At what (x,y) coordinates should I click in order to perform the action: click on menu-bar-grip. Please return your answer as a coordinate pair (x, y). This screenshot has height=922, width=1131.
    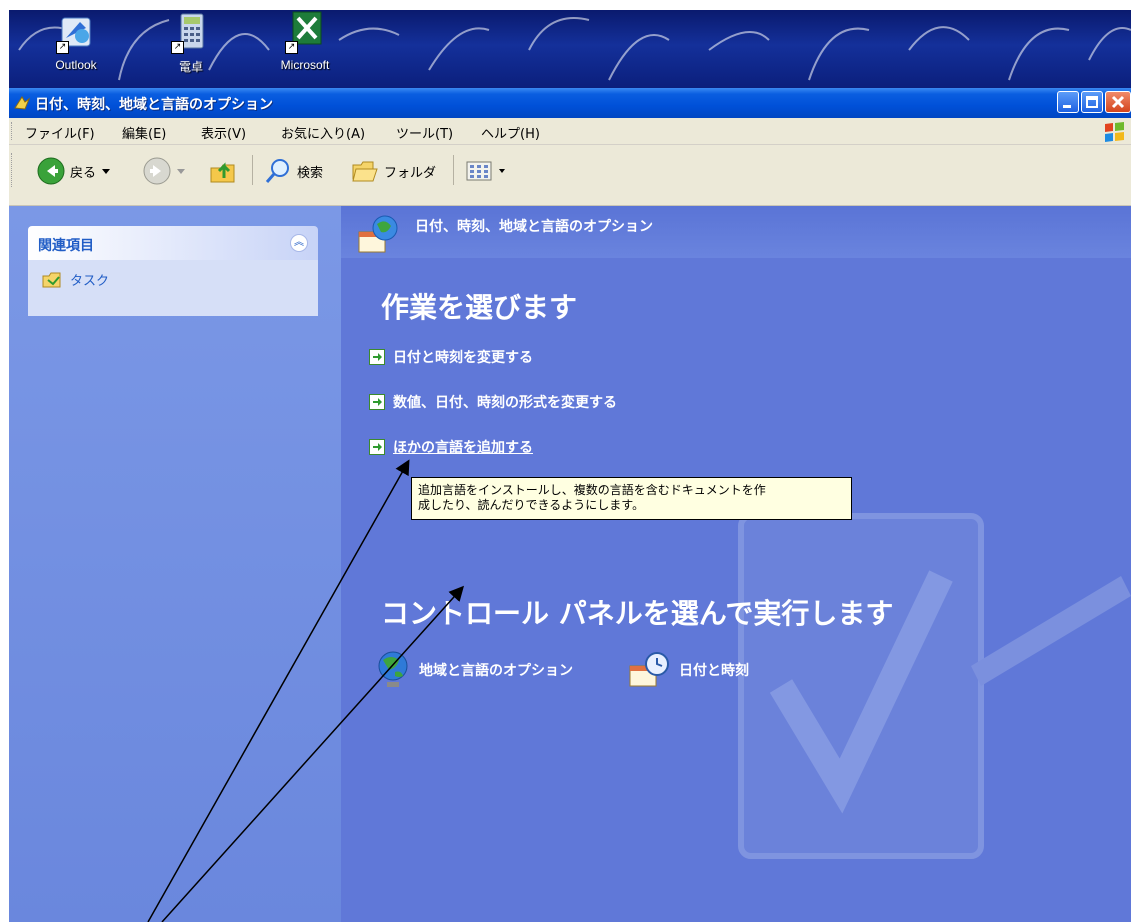
    Looking at the image, I should click on (12, 131).